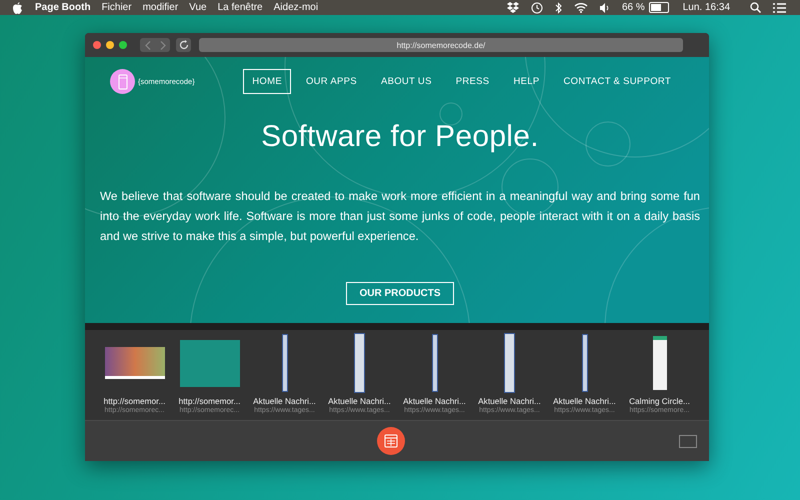  I want to click on menu-item: Fichier, so click(117, 7).